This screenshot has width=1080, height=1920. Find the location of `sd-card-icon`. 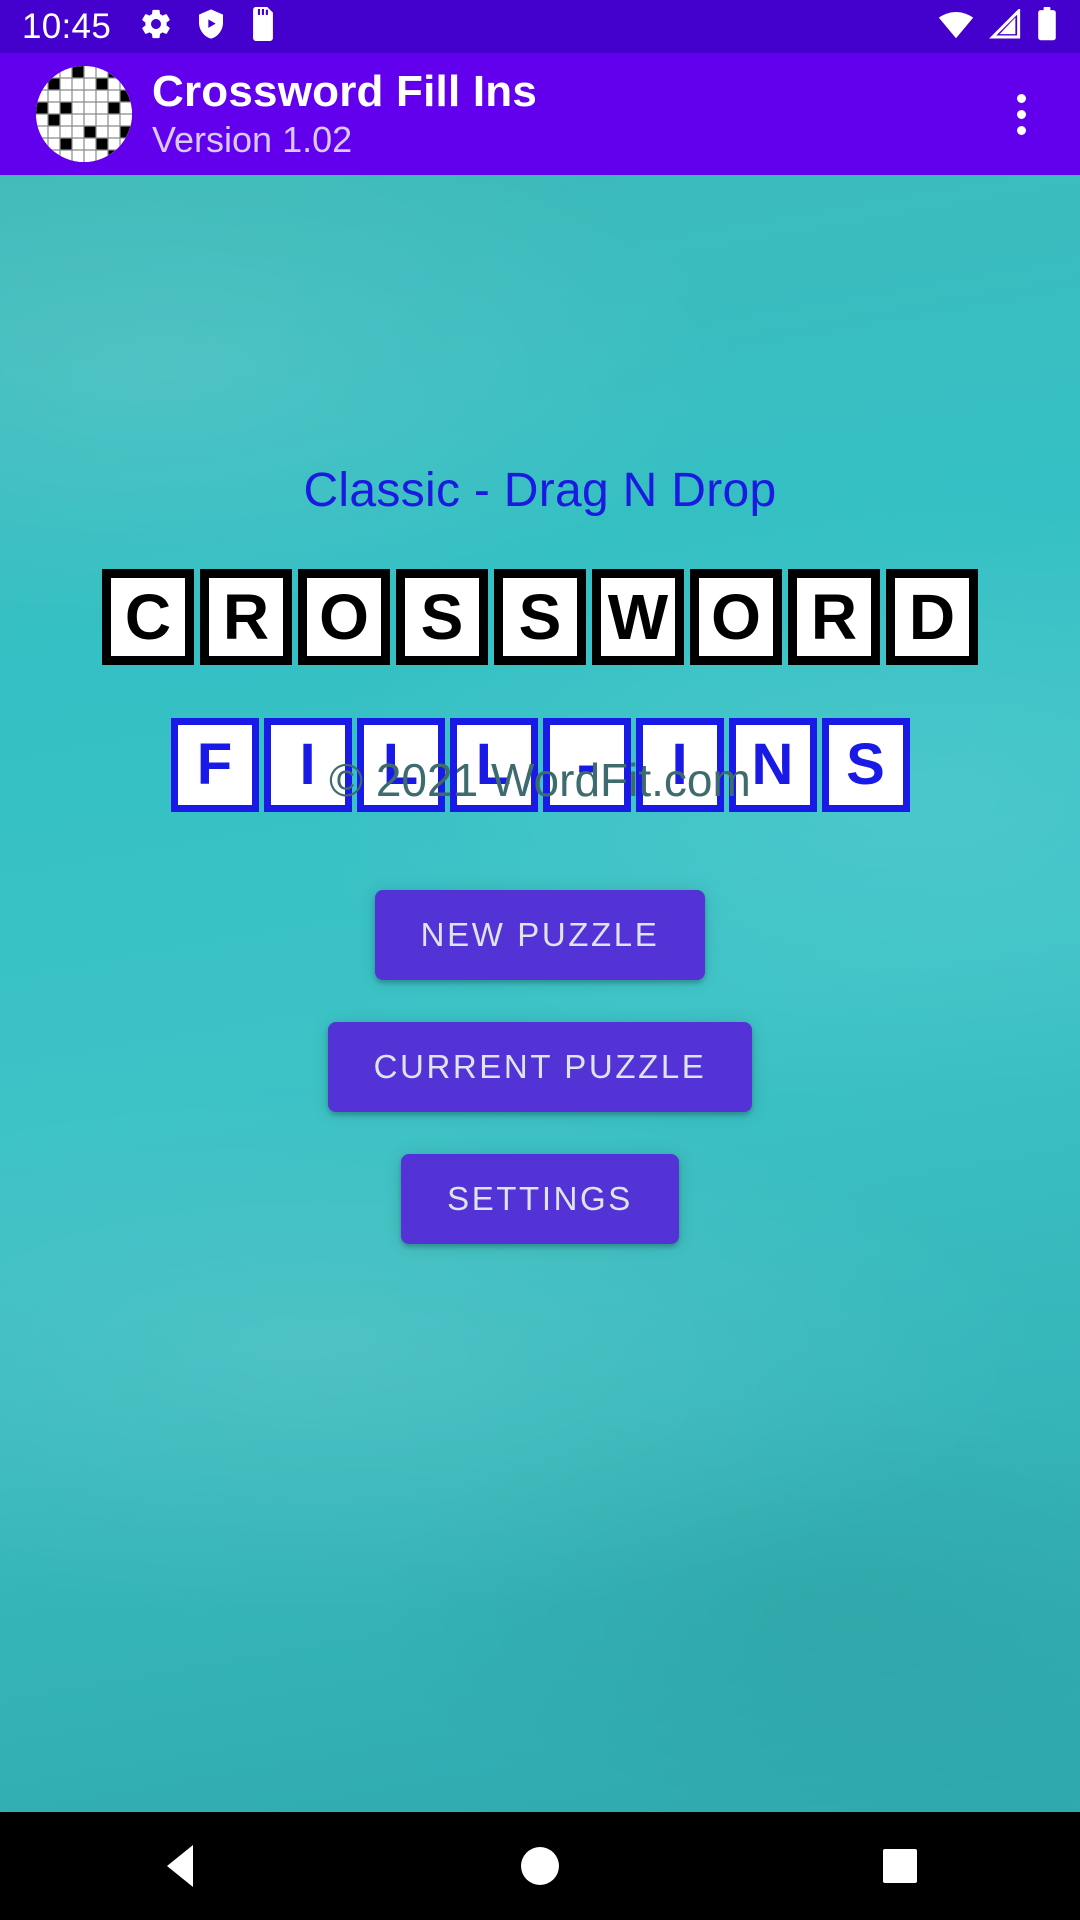

sd-card-icon is located at coordinates (263, 26).